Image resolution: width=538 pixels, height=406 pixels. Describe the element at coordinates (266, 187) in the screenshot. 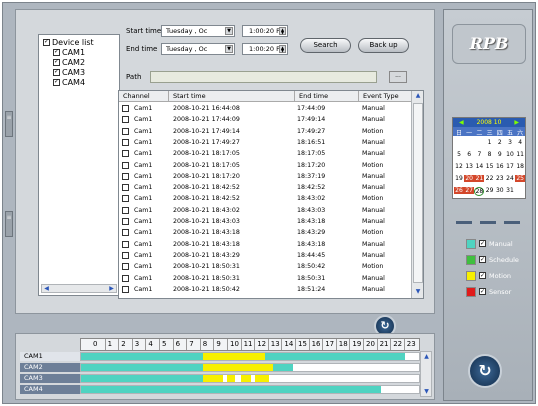

I see `table-row: Cam1 2008-10-21 18:42:52 18:42:52 Manual` at that location.